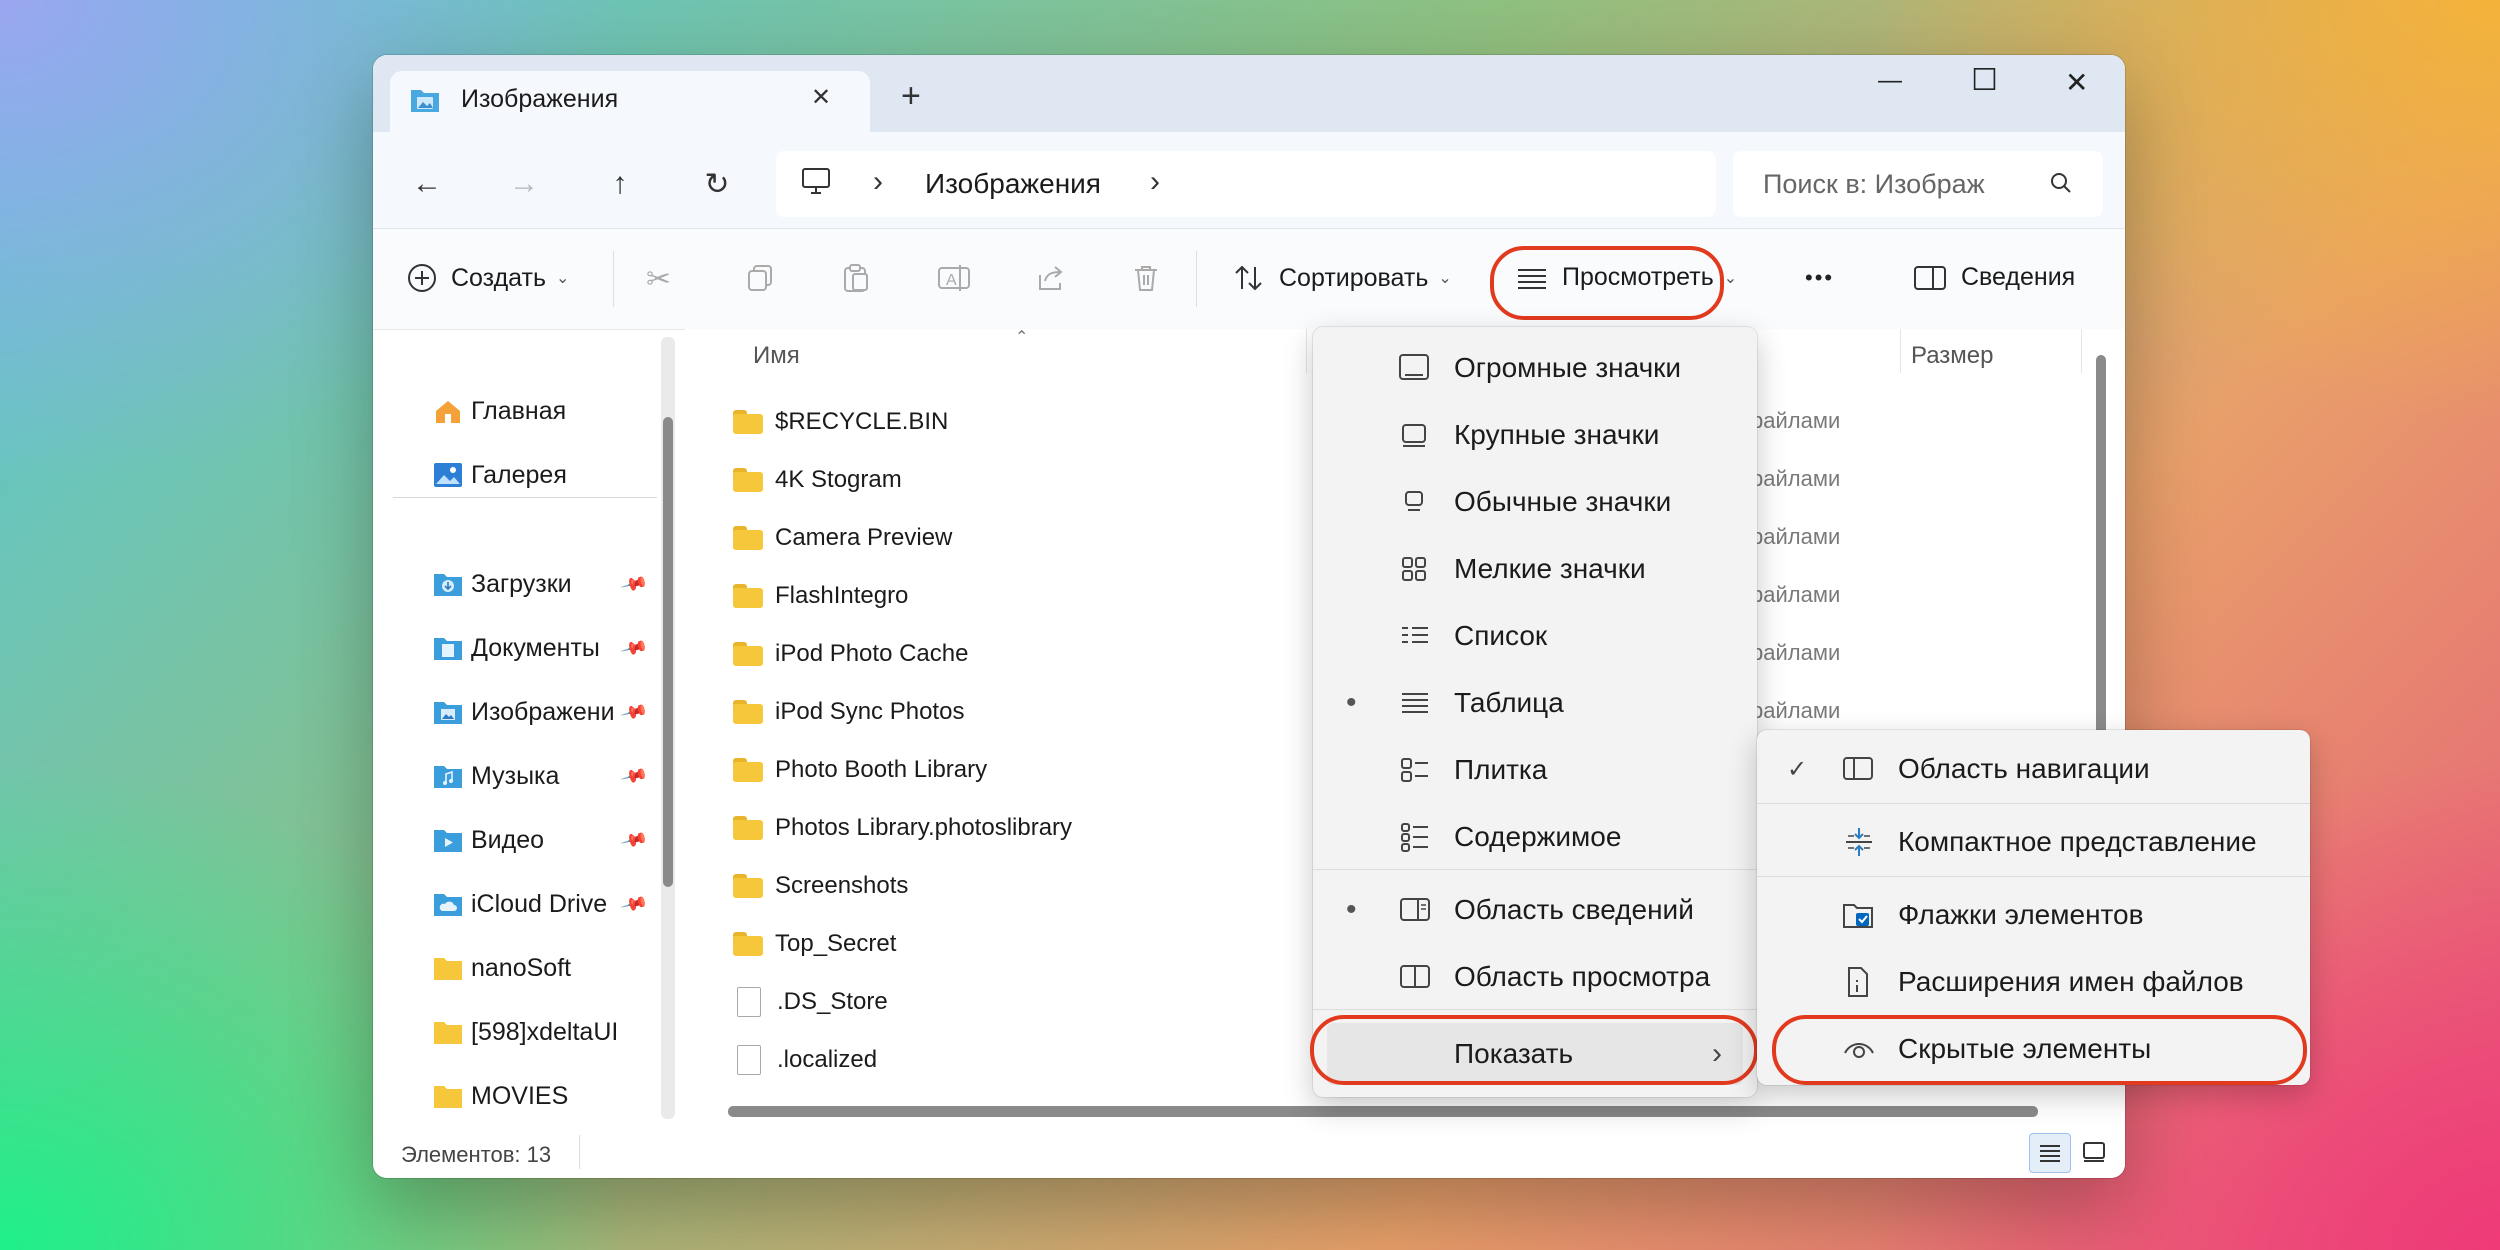 The image size is (2500, 1250). I want to click on plus-circle-icon, so click(422, 278).